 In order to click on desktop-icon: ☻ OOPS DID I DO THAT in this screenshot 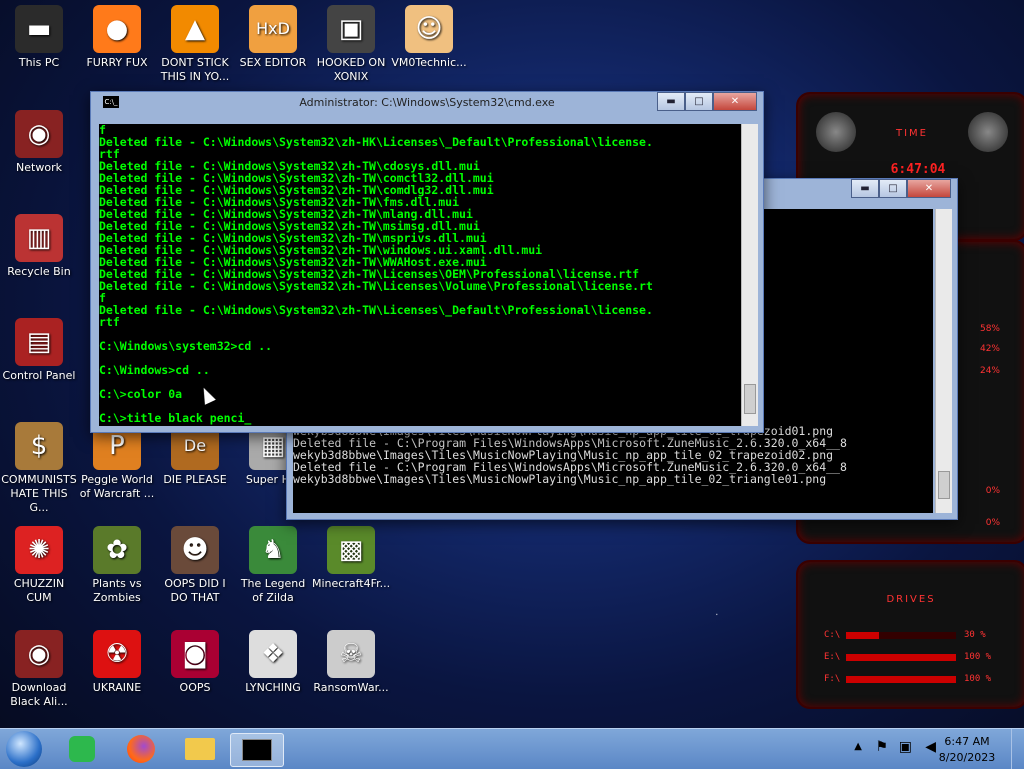, I will do `click(195, 565)`.